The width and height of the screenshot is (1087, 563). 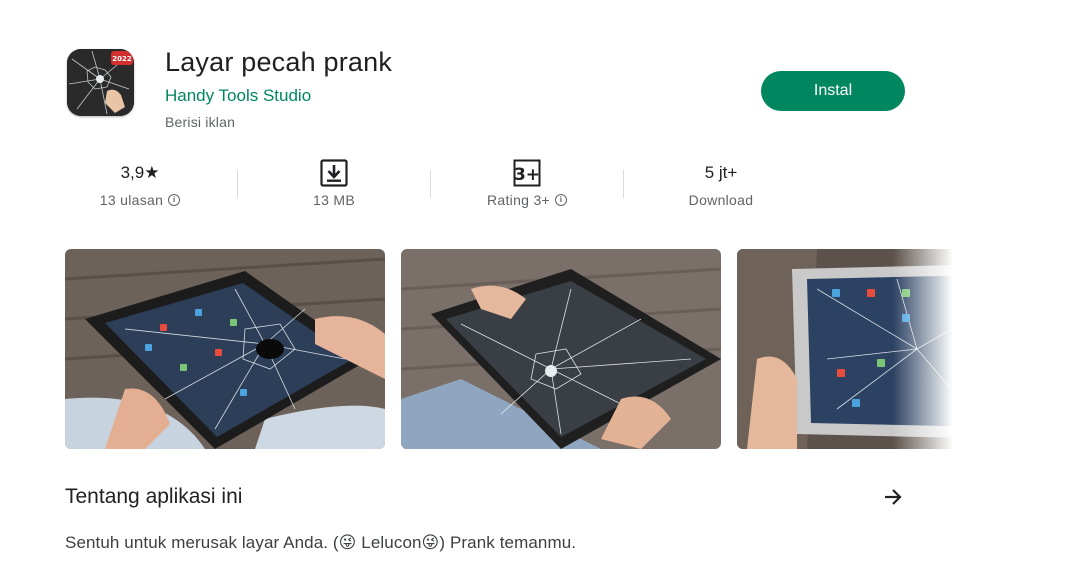 What do you see at coordinates (279, 62) in the screenshot?
I see `app-title: Layar pecah prank` at bounding box center [279, 62].